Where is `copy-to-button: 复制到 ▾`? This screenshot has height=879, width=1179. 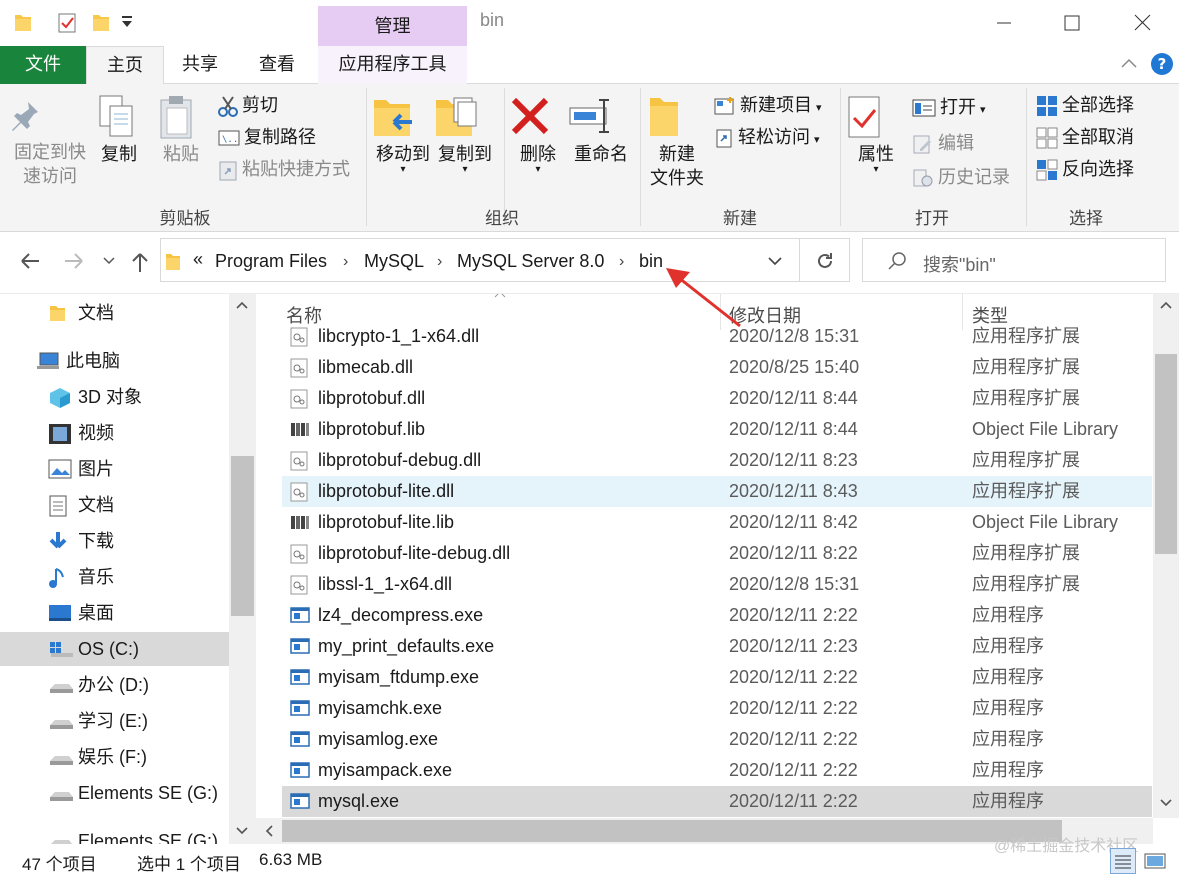
copy-to-button: 复制到 ▾ is located at coordinates (465, 134).